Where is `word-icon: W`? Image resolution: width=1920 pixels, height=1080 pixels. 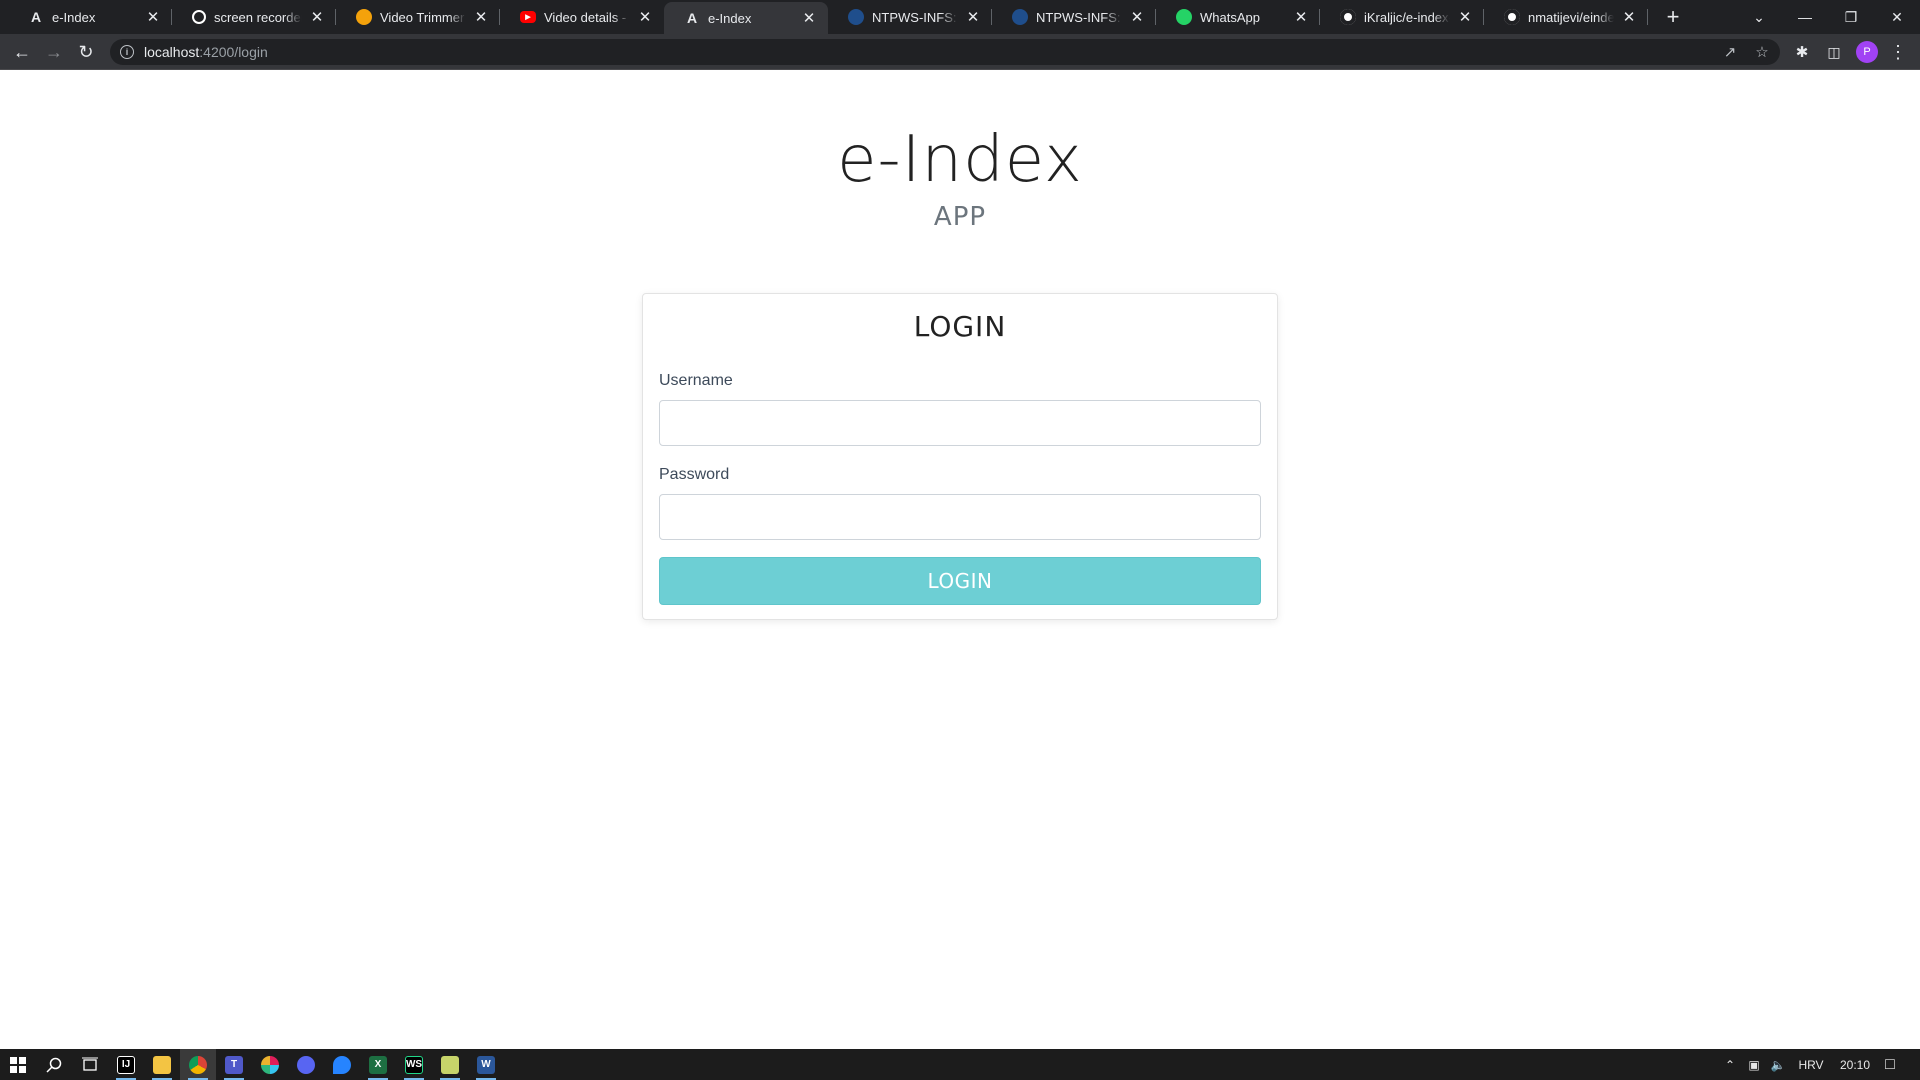
word-icon: W is located at coordinates (486, 1064).